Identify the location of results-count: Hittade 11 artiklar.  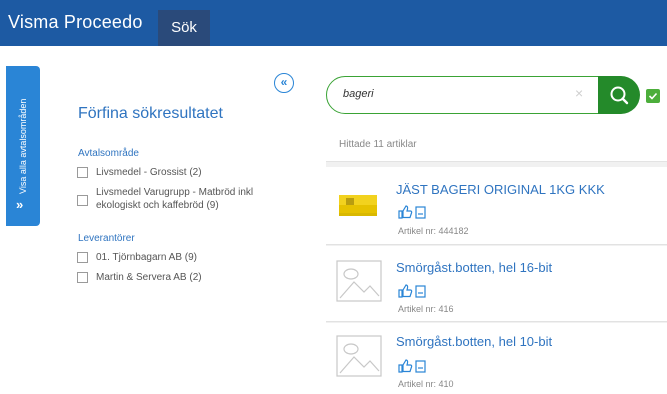
(378, 144).